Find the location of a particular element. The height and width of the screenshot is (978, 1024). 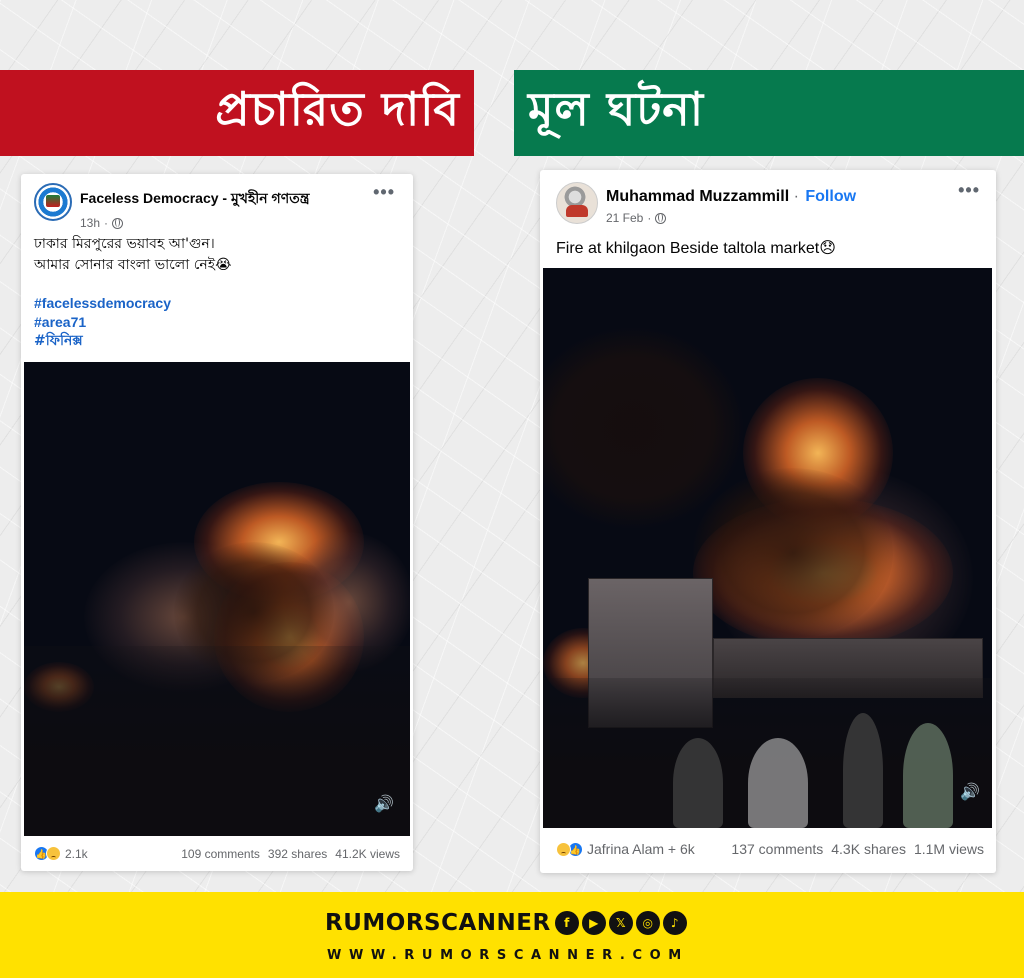

social-links: f ▶ 𝕏 ◎ ♪ is located at coordinates (620, 923).